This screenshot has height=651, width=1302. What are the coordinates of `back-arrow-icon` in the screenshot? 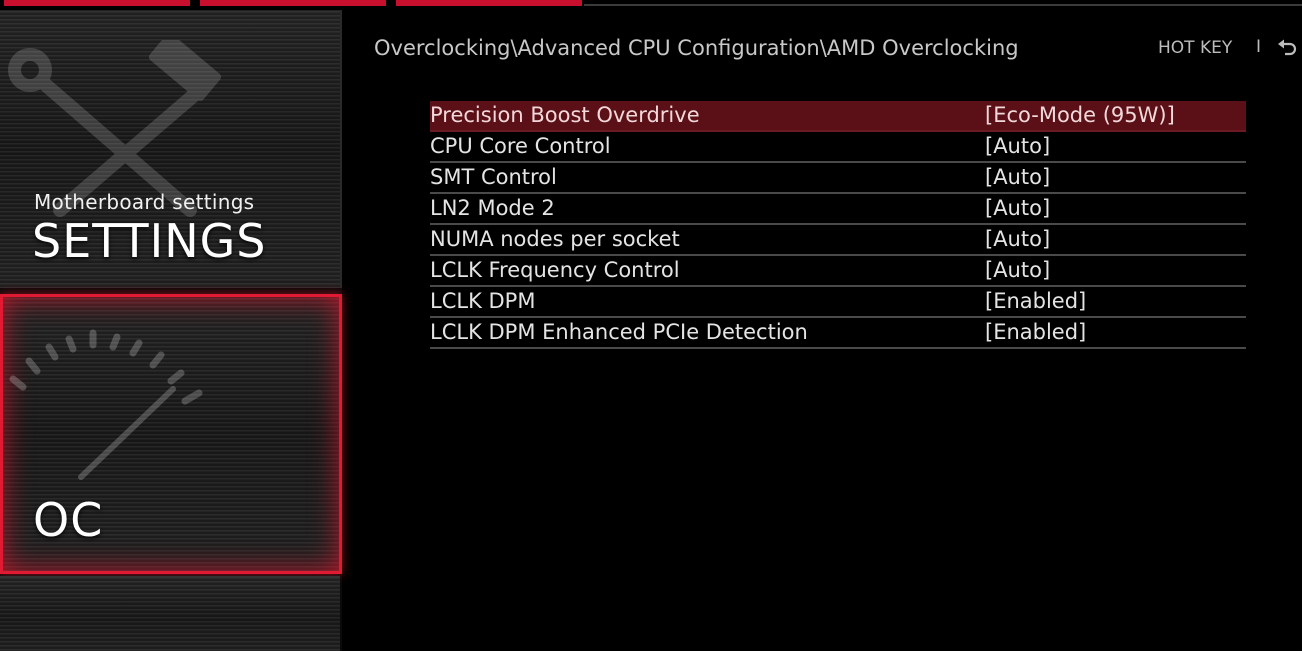 It's located at (1287, 49).